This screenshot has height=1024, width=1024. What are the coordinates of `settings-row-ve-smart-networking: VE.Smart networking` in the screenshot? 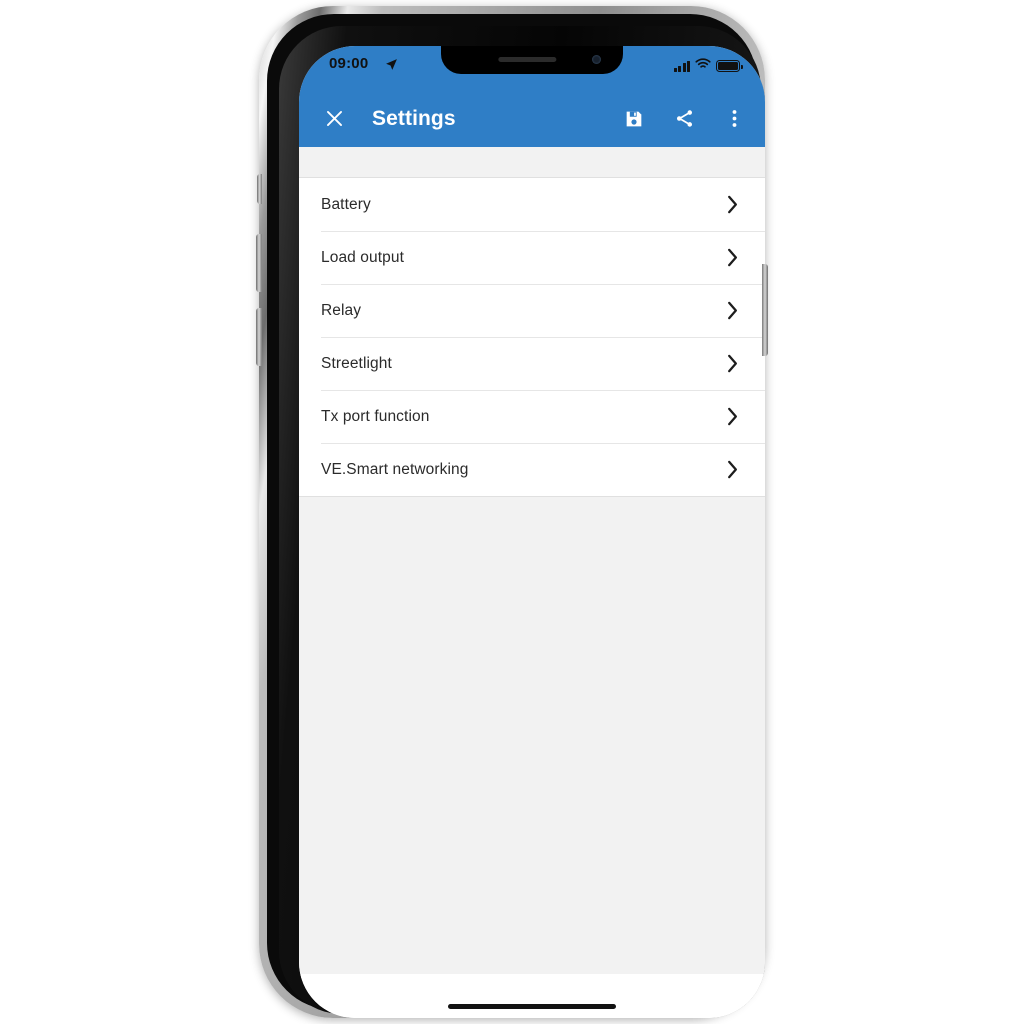 It's located at (532, 469).